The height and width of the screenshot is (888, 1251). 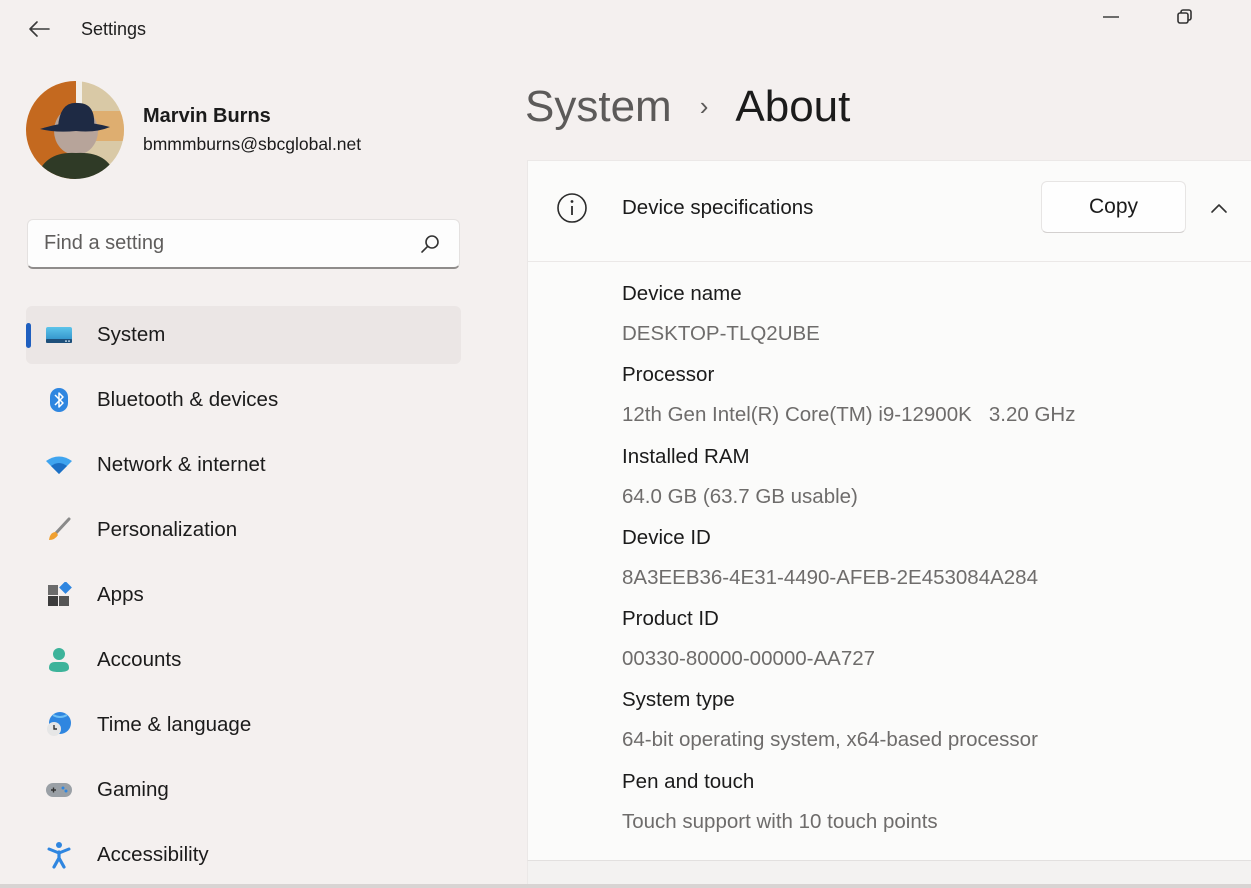 I want to click on breadcrumb: System › About, so click(x=687, y=107).